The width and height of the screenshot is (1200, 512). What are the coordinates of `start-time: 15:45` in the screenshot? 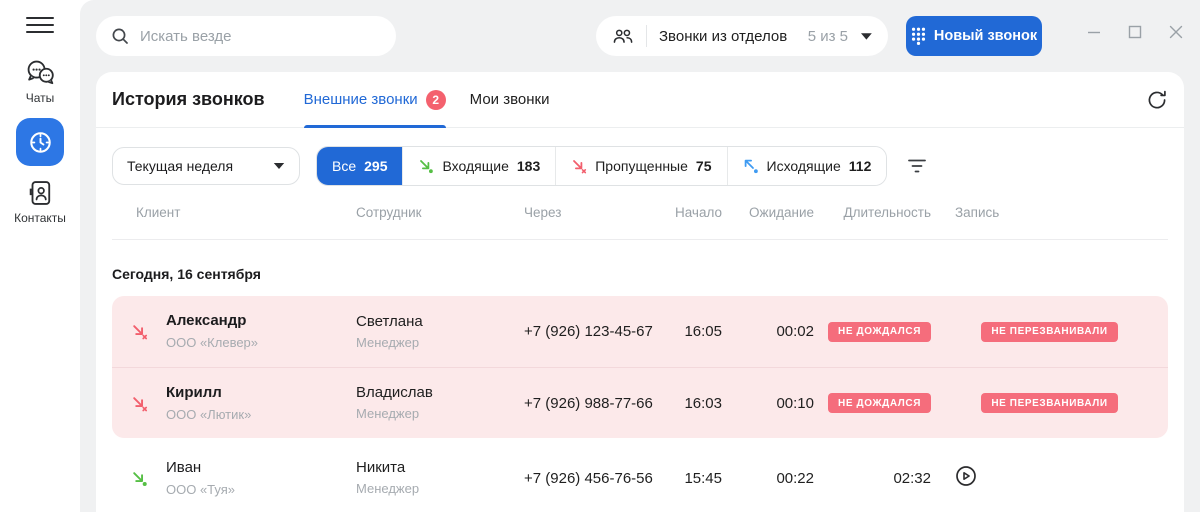 It's located at (703, 478).